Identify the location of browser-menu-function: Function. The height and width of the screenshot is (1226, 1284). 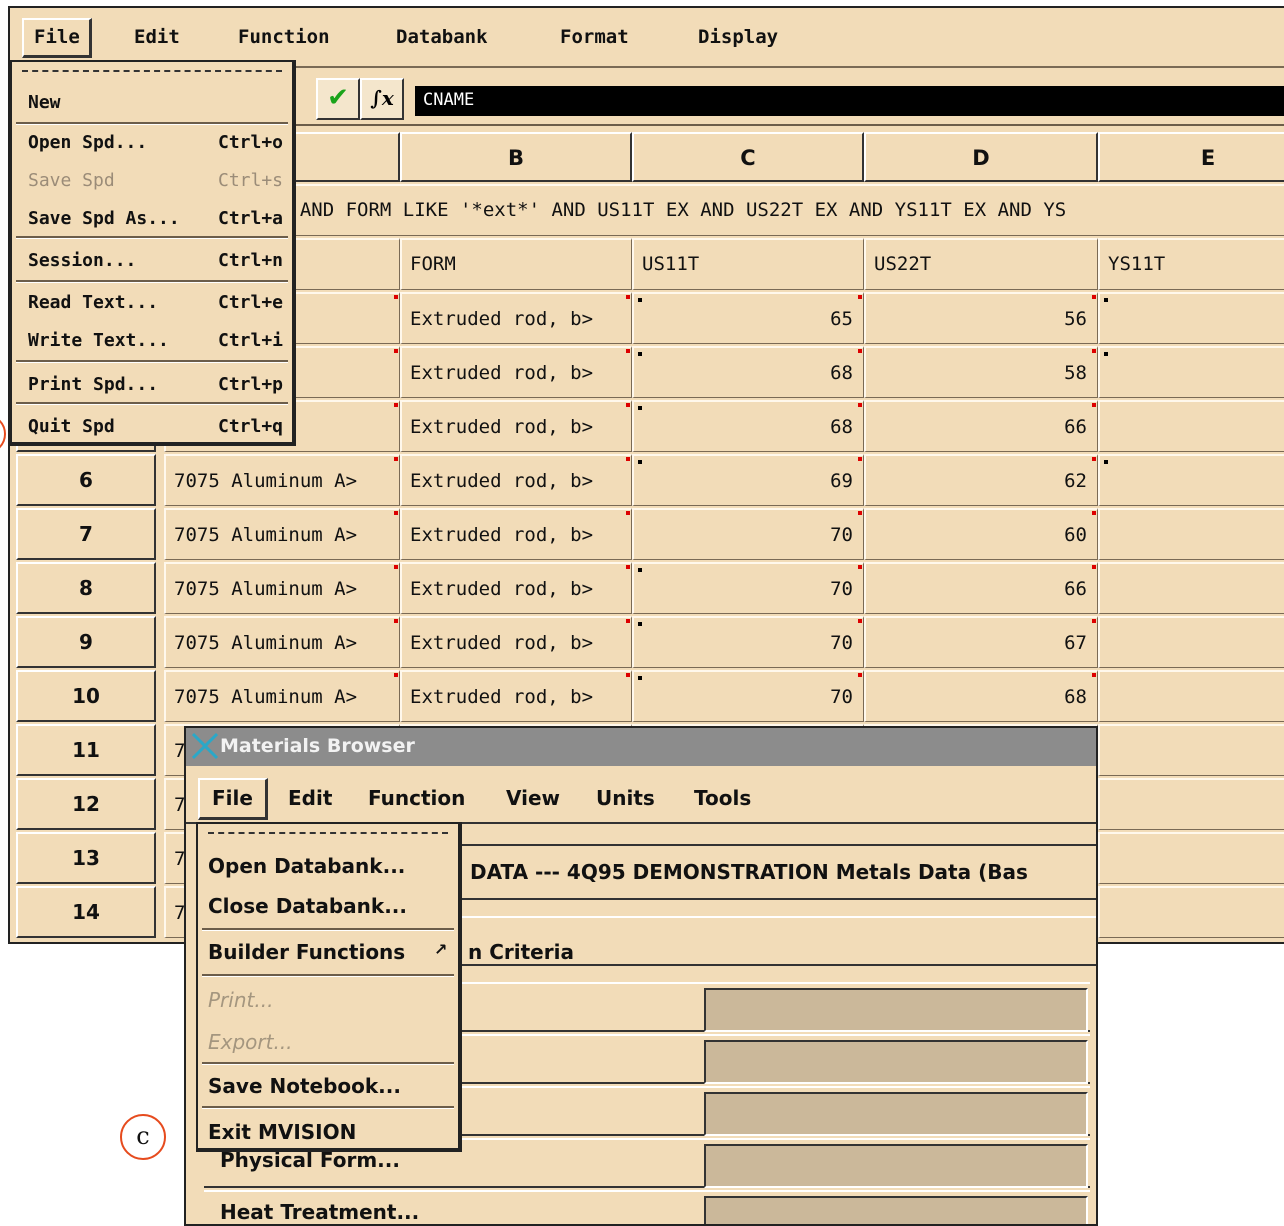
(416, 798).